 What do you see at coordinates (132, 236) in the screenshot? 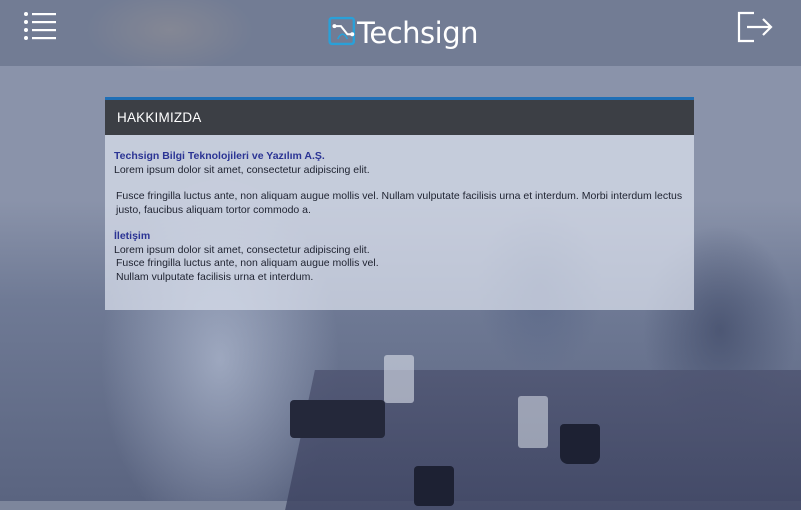
I see `contact-heading: İletişim` at bounding box center [132, 236].